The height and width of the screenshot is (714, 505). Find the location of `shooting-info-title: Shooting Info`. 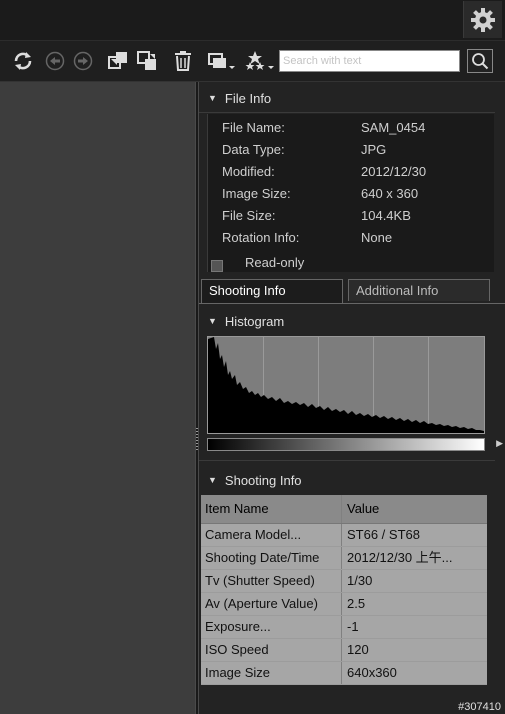

shooting-info-title: Shooting Info is located at coordinates (263, 480).